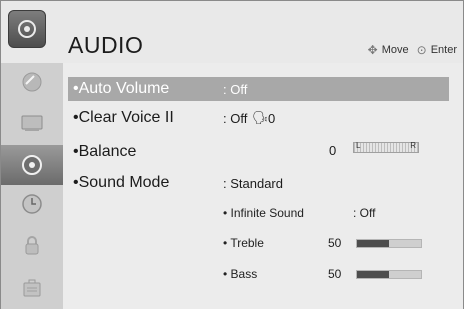 Image resolution: width=464 pixels, height=309 pixels. What do you see at coordinates (443, 50) in the screenshot?
I see `hint-enter-label: Enter` at bounding box center [443, 50].